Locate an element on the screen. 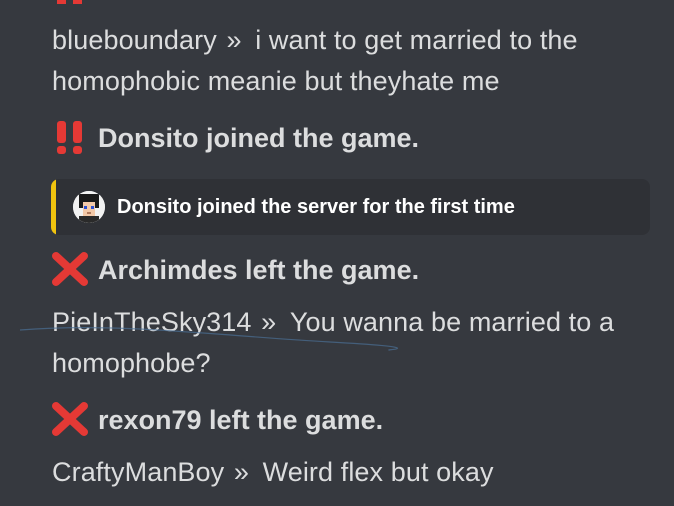 The image size is (674, 506). avatar is located at coordinates (89, 207).